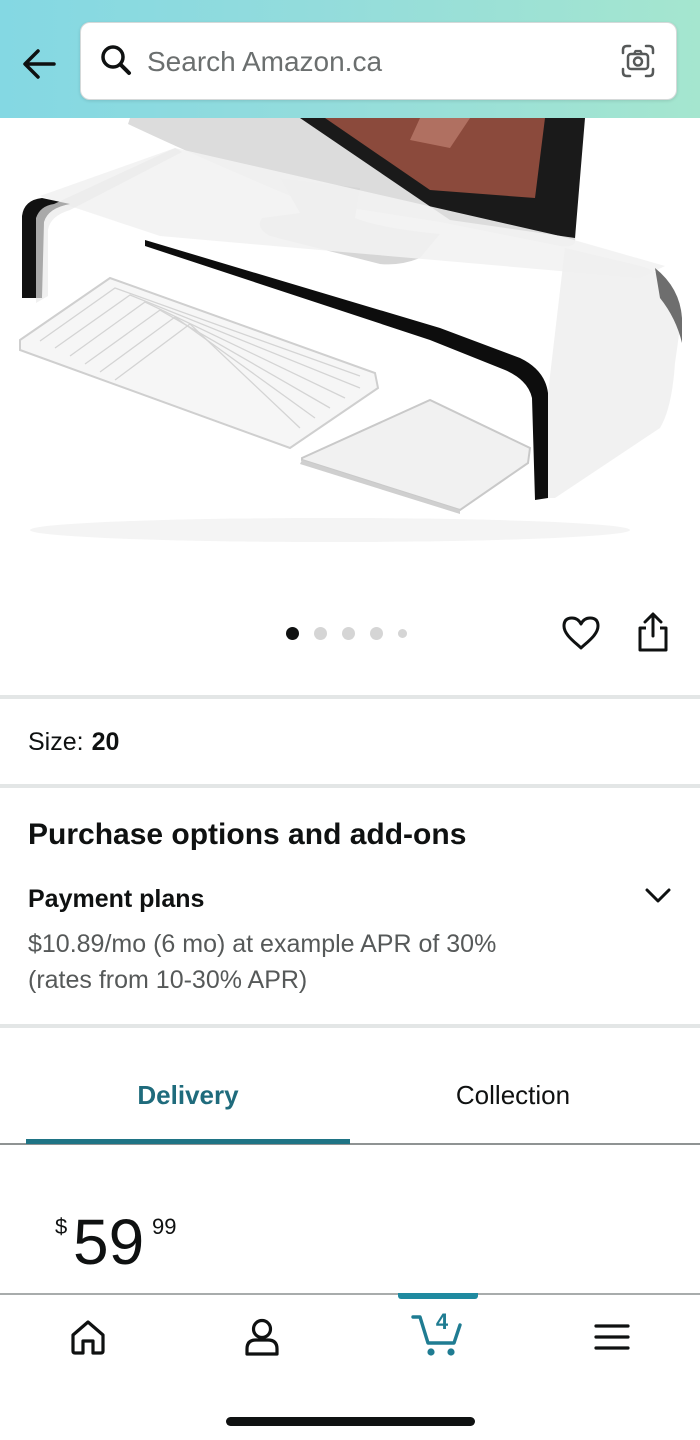  I want to click on size-value: 20, so click(105, 742).